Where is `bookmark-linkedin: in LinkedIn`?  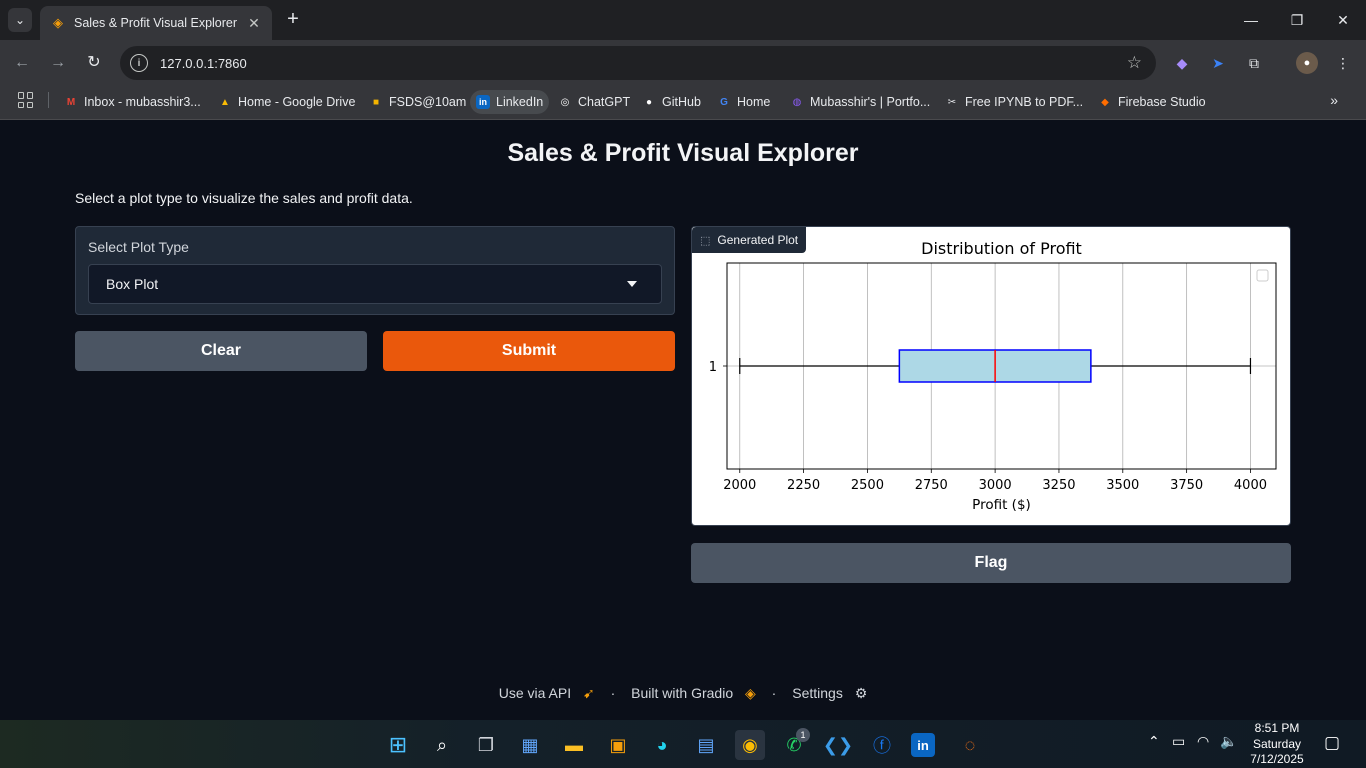
bookmark-linkedin: in LinkedIn is located at coordinates (510, 102).